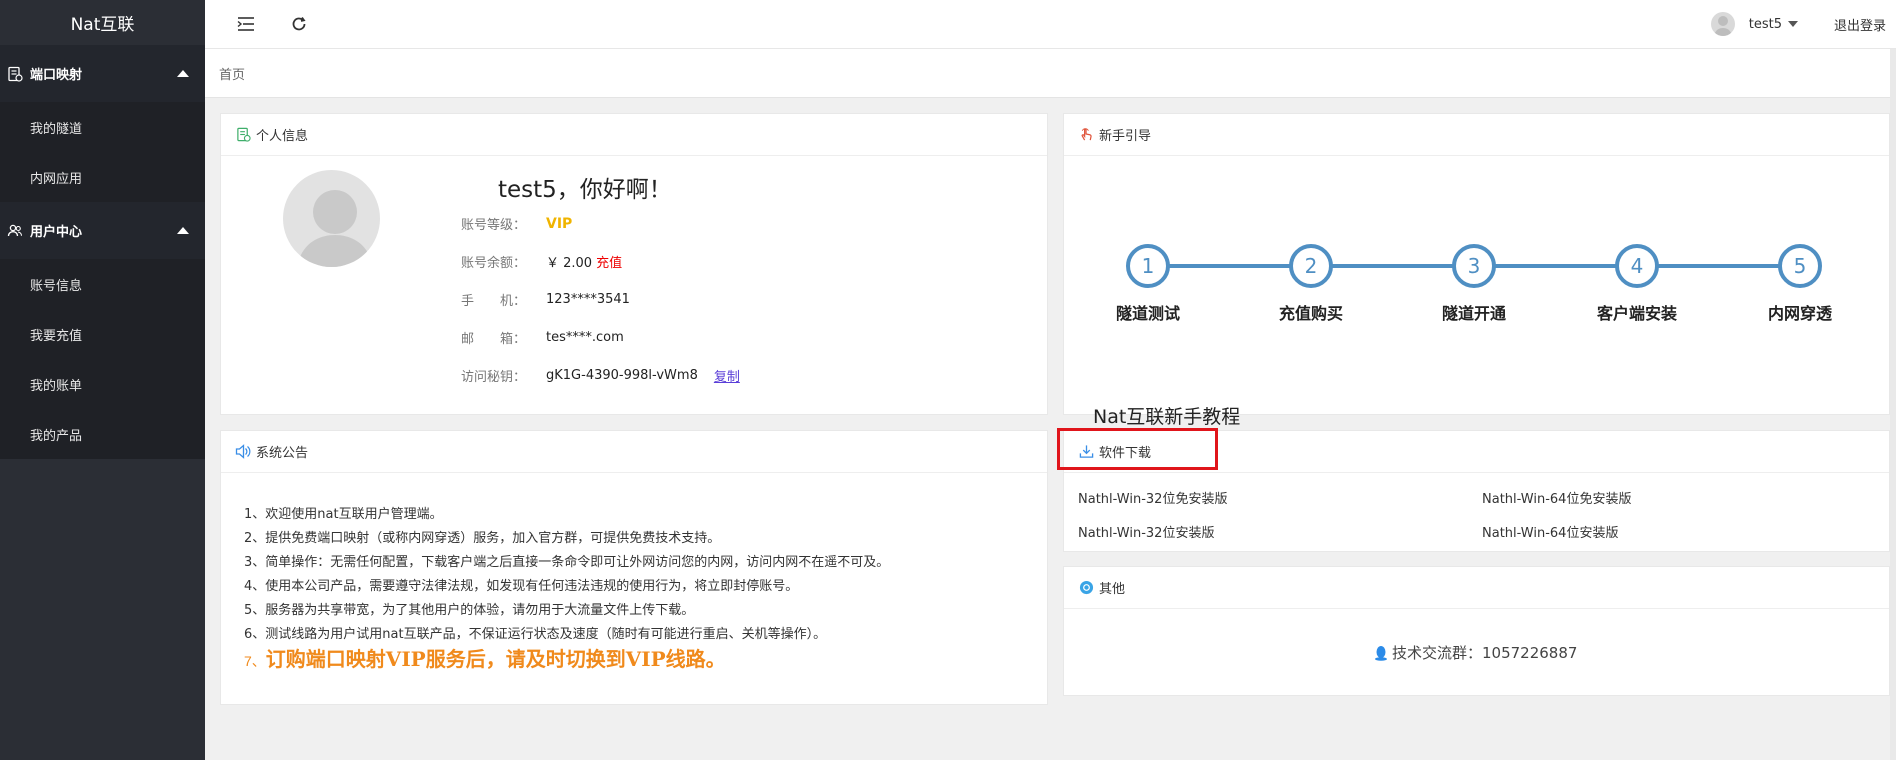 The height and width of the screenshot is (760, 1896). I want to click on user-name: test5, so click(1765, 24).